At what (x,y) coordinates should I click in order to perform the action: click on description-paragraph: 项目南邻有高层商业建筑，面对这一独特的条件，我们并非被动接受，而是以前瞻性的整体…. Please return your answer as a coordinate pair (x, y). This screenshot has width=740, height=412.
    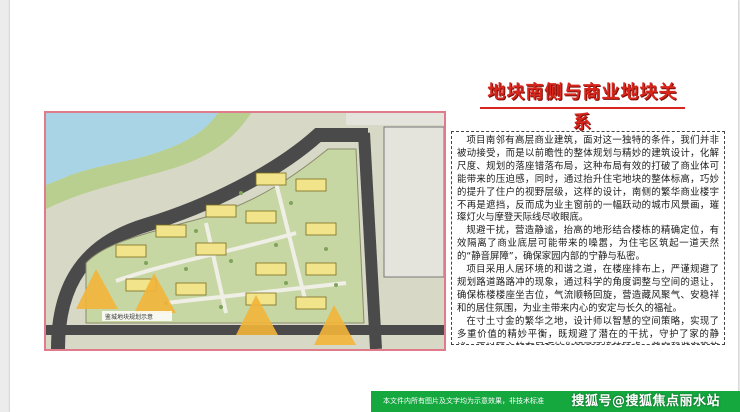
    Looking at the image, I should click on (588, 179).